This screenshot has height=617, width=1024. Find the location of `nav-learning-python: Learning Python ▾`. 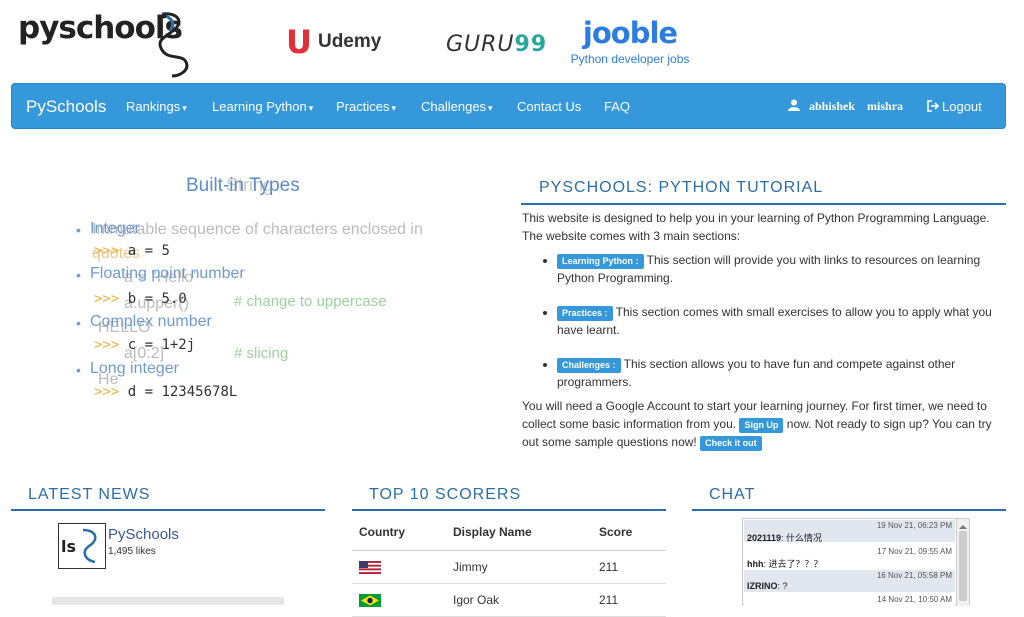

nav-learning-python: Learning Python ▾ is located at coordinates (262, 106).